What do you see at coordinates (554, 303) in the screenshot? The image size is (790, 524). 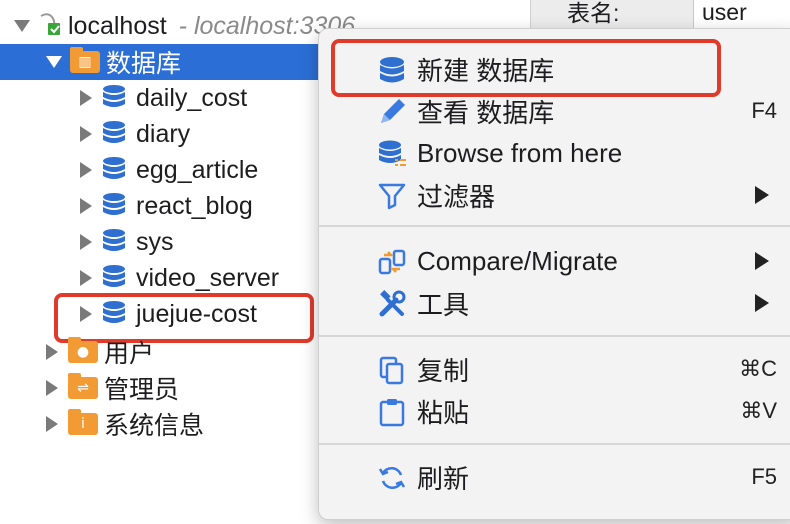 I see `menu-item-tools: 工具` at bounding box center [554, 303].